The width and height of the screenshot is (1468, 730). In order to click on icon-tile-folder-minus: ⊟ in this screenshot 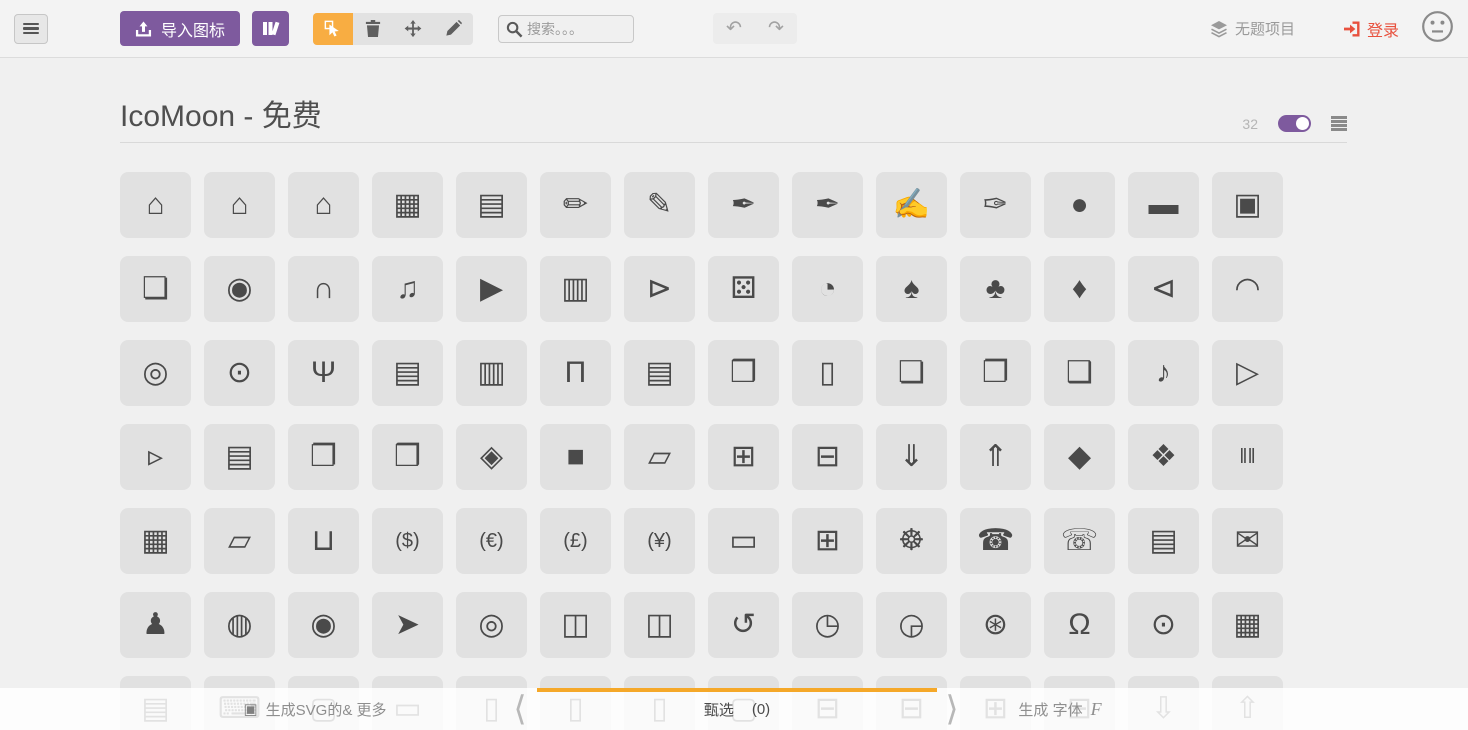, I will do `click(827, 457)`.